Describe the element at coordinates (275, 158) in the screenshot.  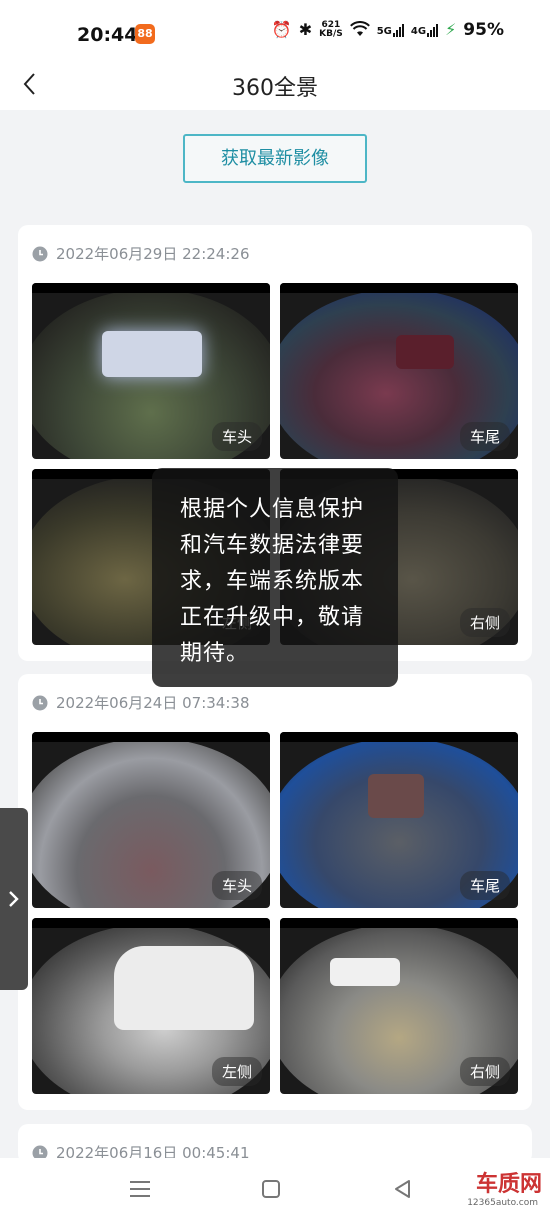
I see `get-latest-image-button: 获取最新影像` at that location.